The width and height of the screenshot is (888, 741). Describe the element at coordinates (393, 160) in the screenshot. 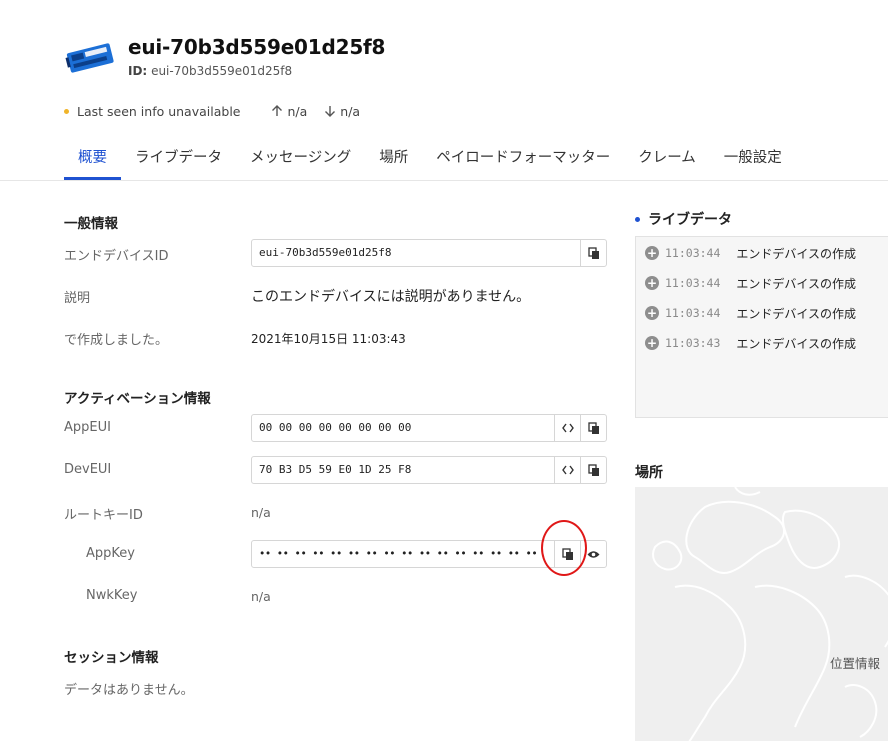

I see `tab-location: 場所` at that location.